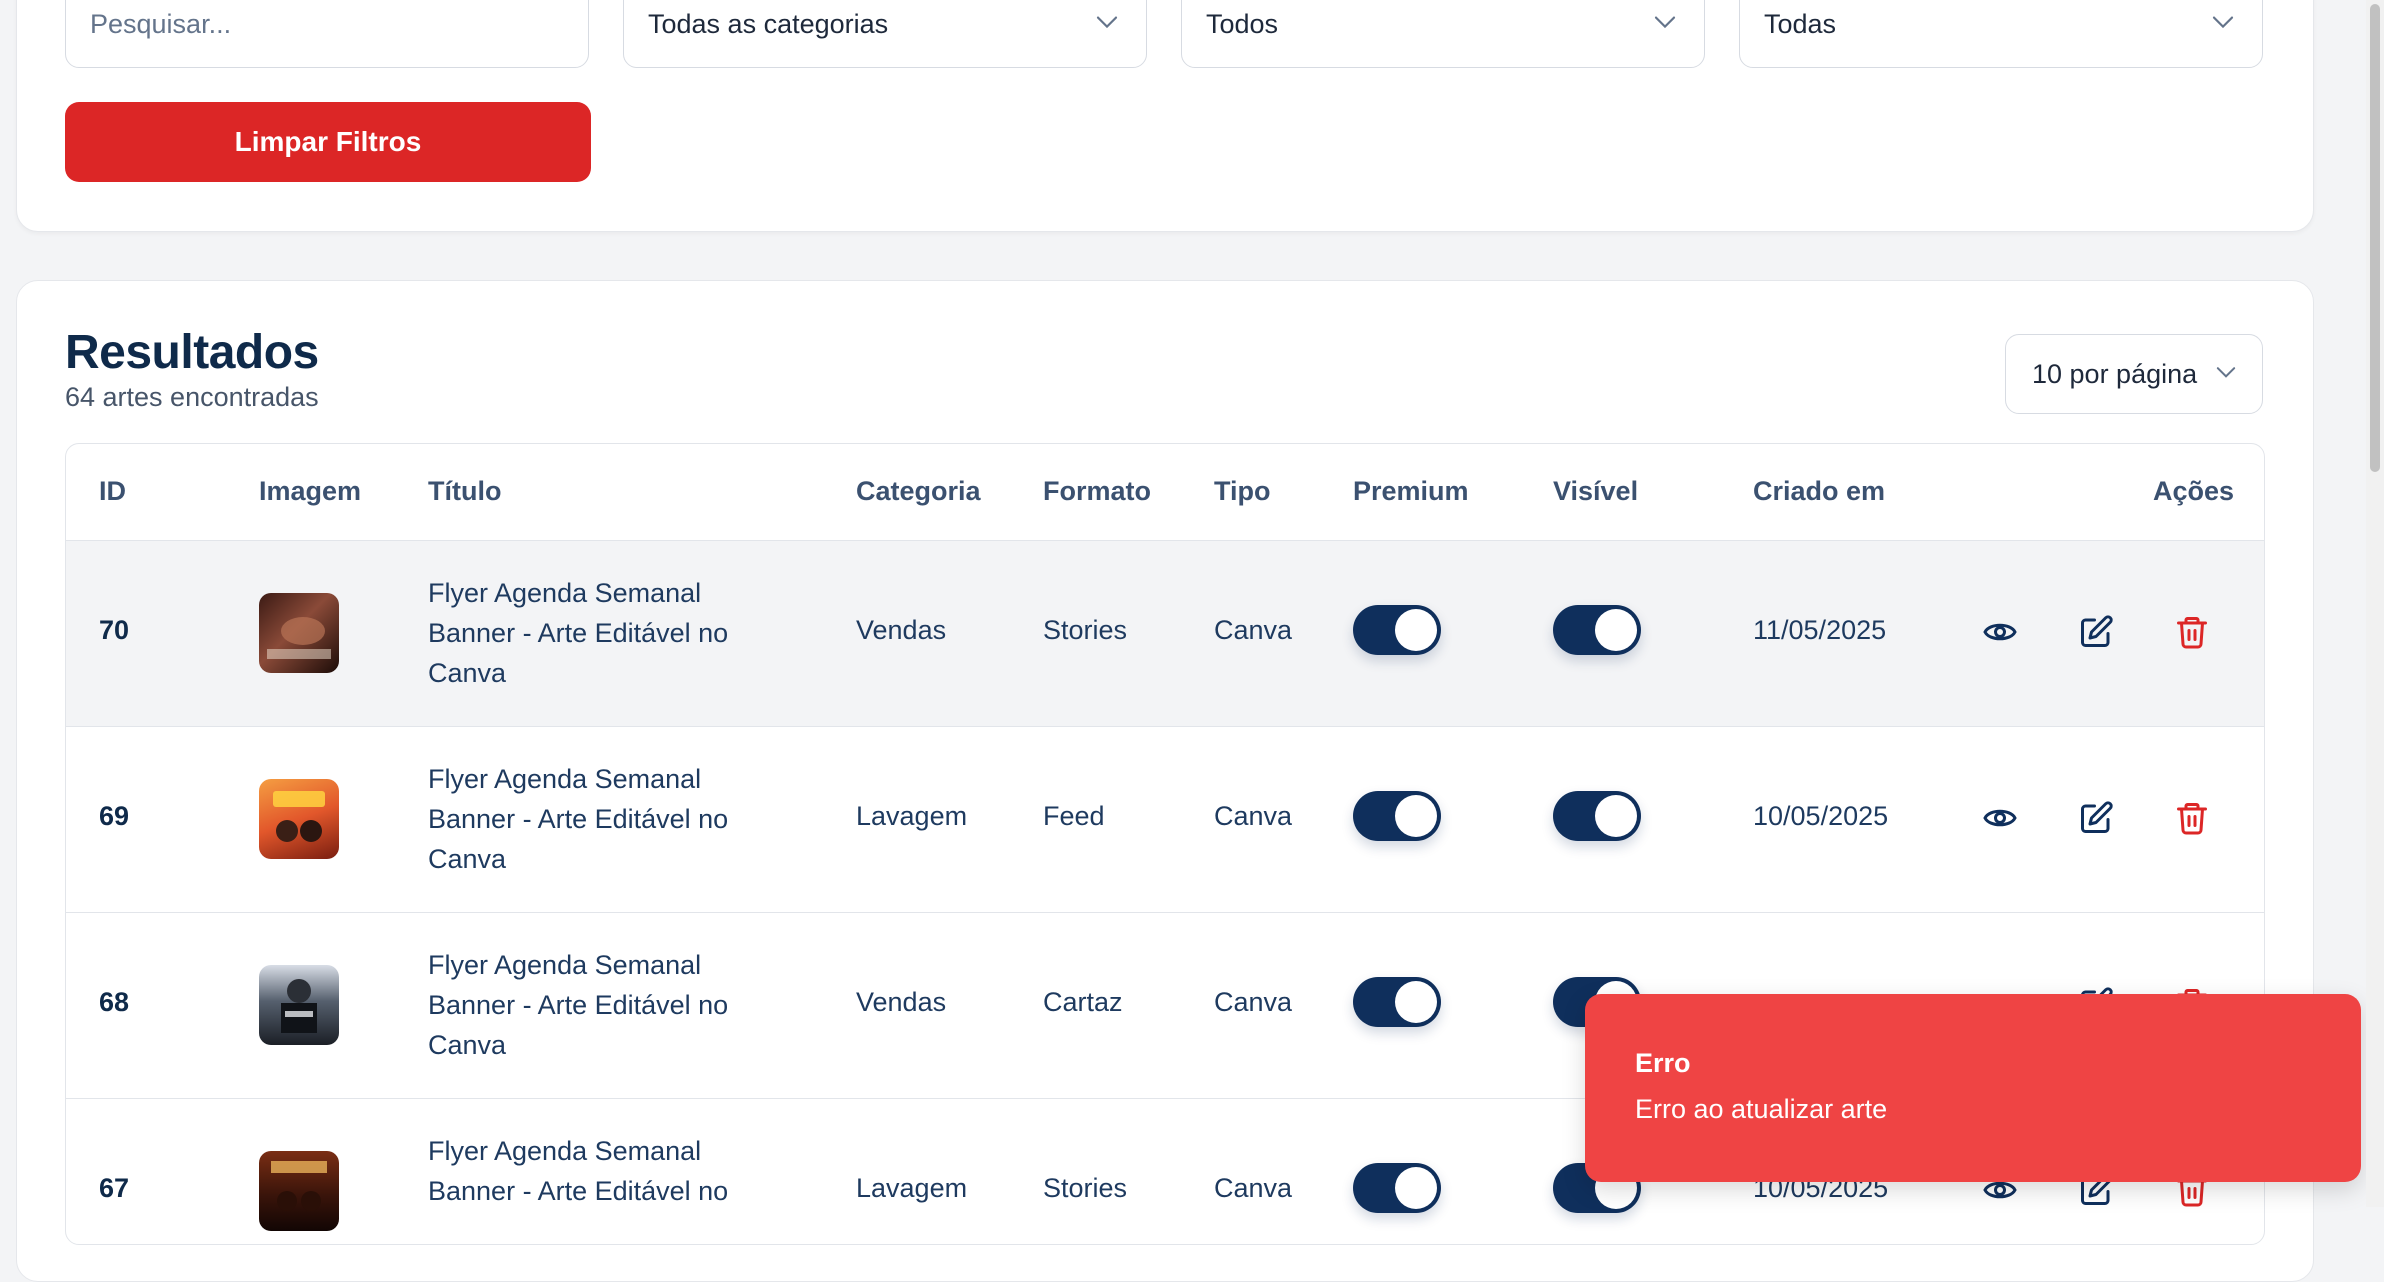 This screenshot has height=1282, width=2384. What do you see at coordinates (1074, 816) in the screenshot?
I see `row-format: Feed` at bounding box center [1074, 816].